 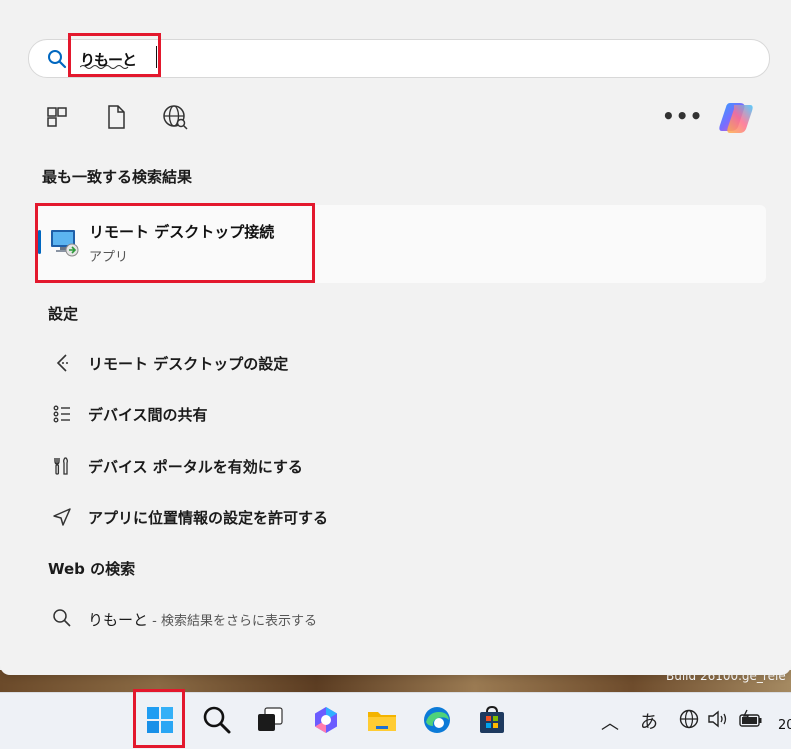 What do you see at coordinates (117, 177) in the screenshot?
I see `best-match-heading: 最も一致する検索結果` at bounding box center [117, 177].